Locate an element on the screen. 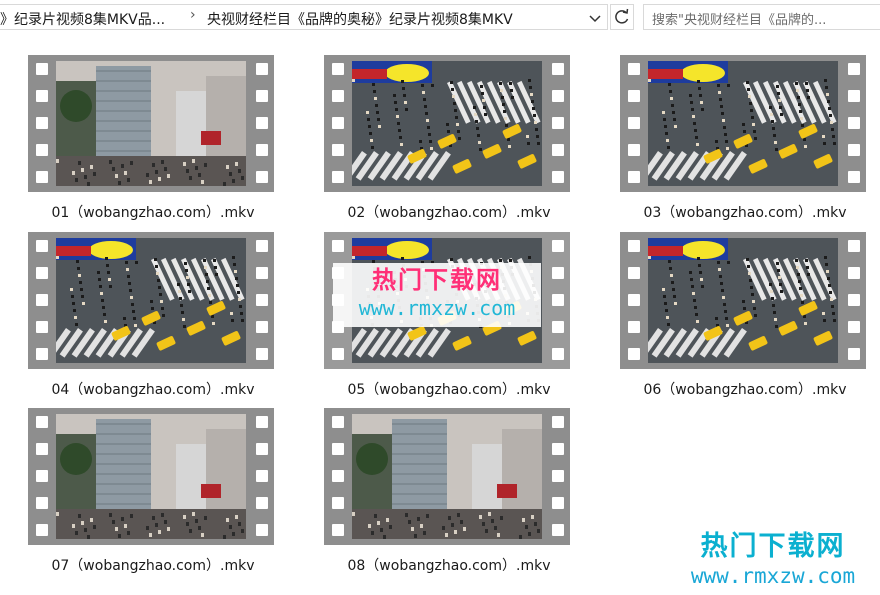 This screenshot has height=595, width=880. refresh-icon is located at coordinates (622, 16).